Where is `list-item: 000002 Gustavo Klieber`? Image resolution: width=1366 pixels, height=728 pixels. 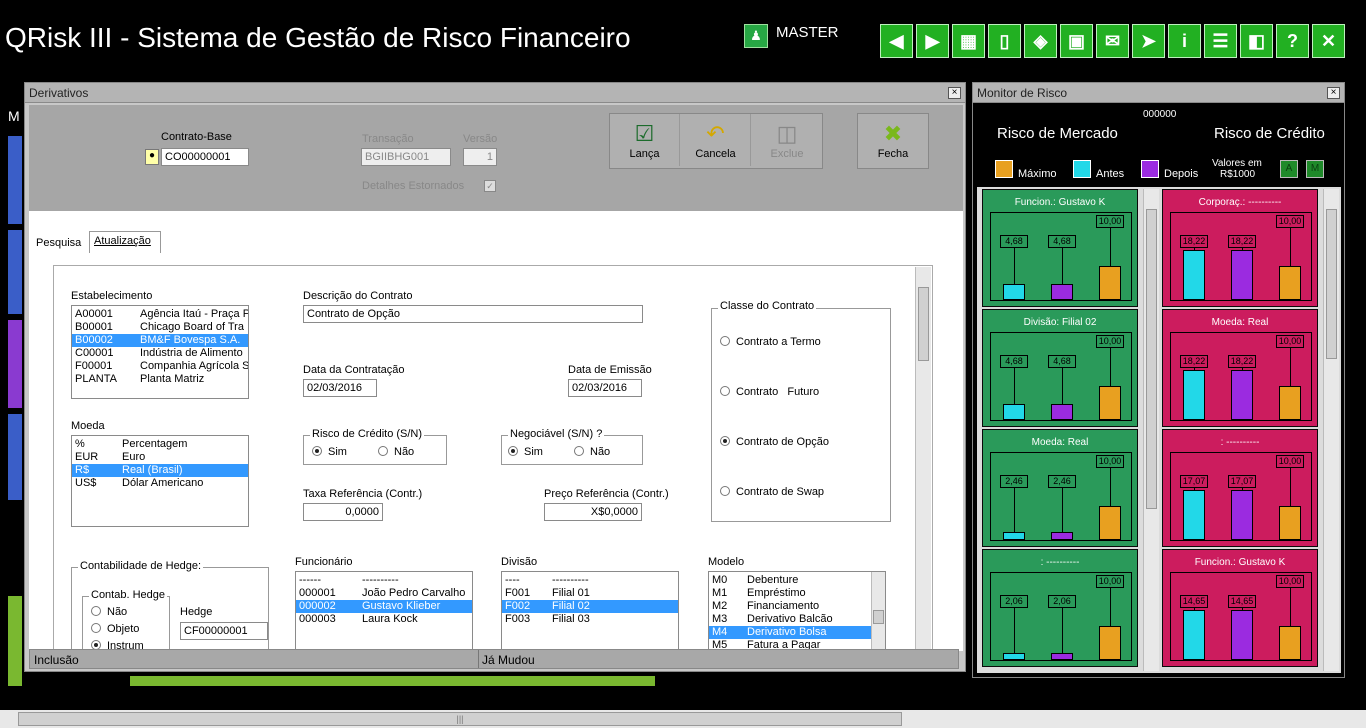
list-item: 000002 Gustavo Klieber is located at coordinates (384, 606).